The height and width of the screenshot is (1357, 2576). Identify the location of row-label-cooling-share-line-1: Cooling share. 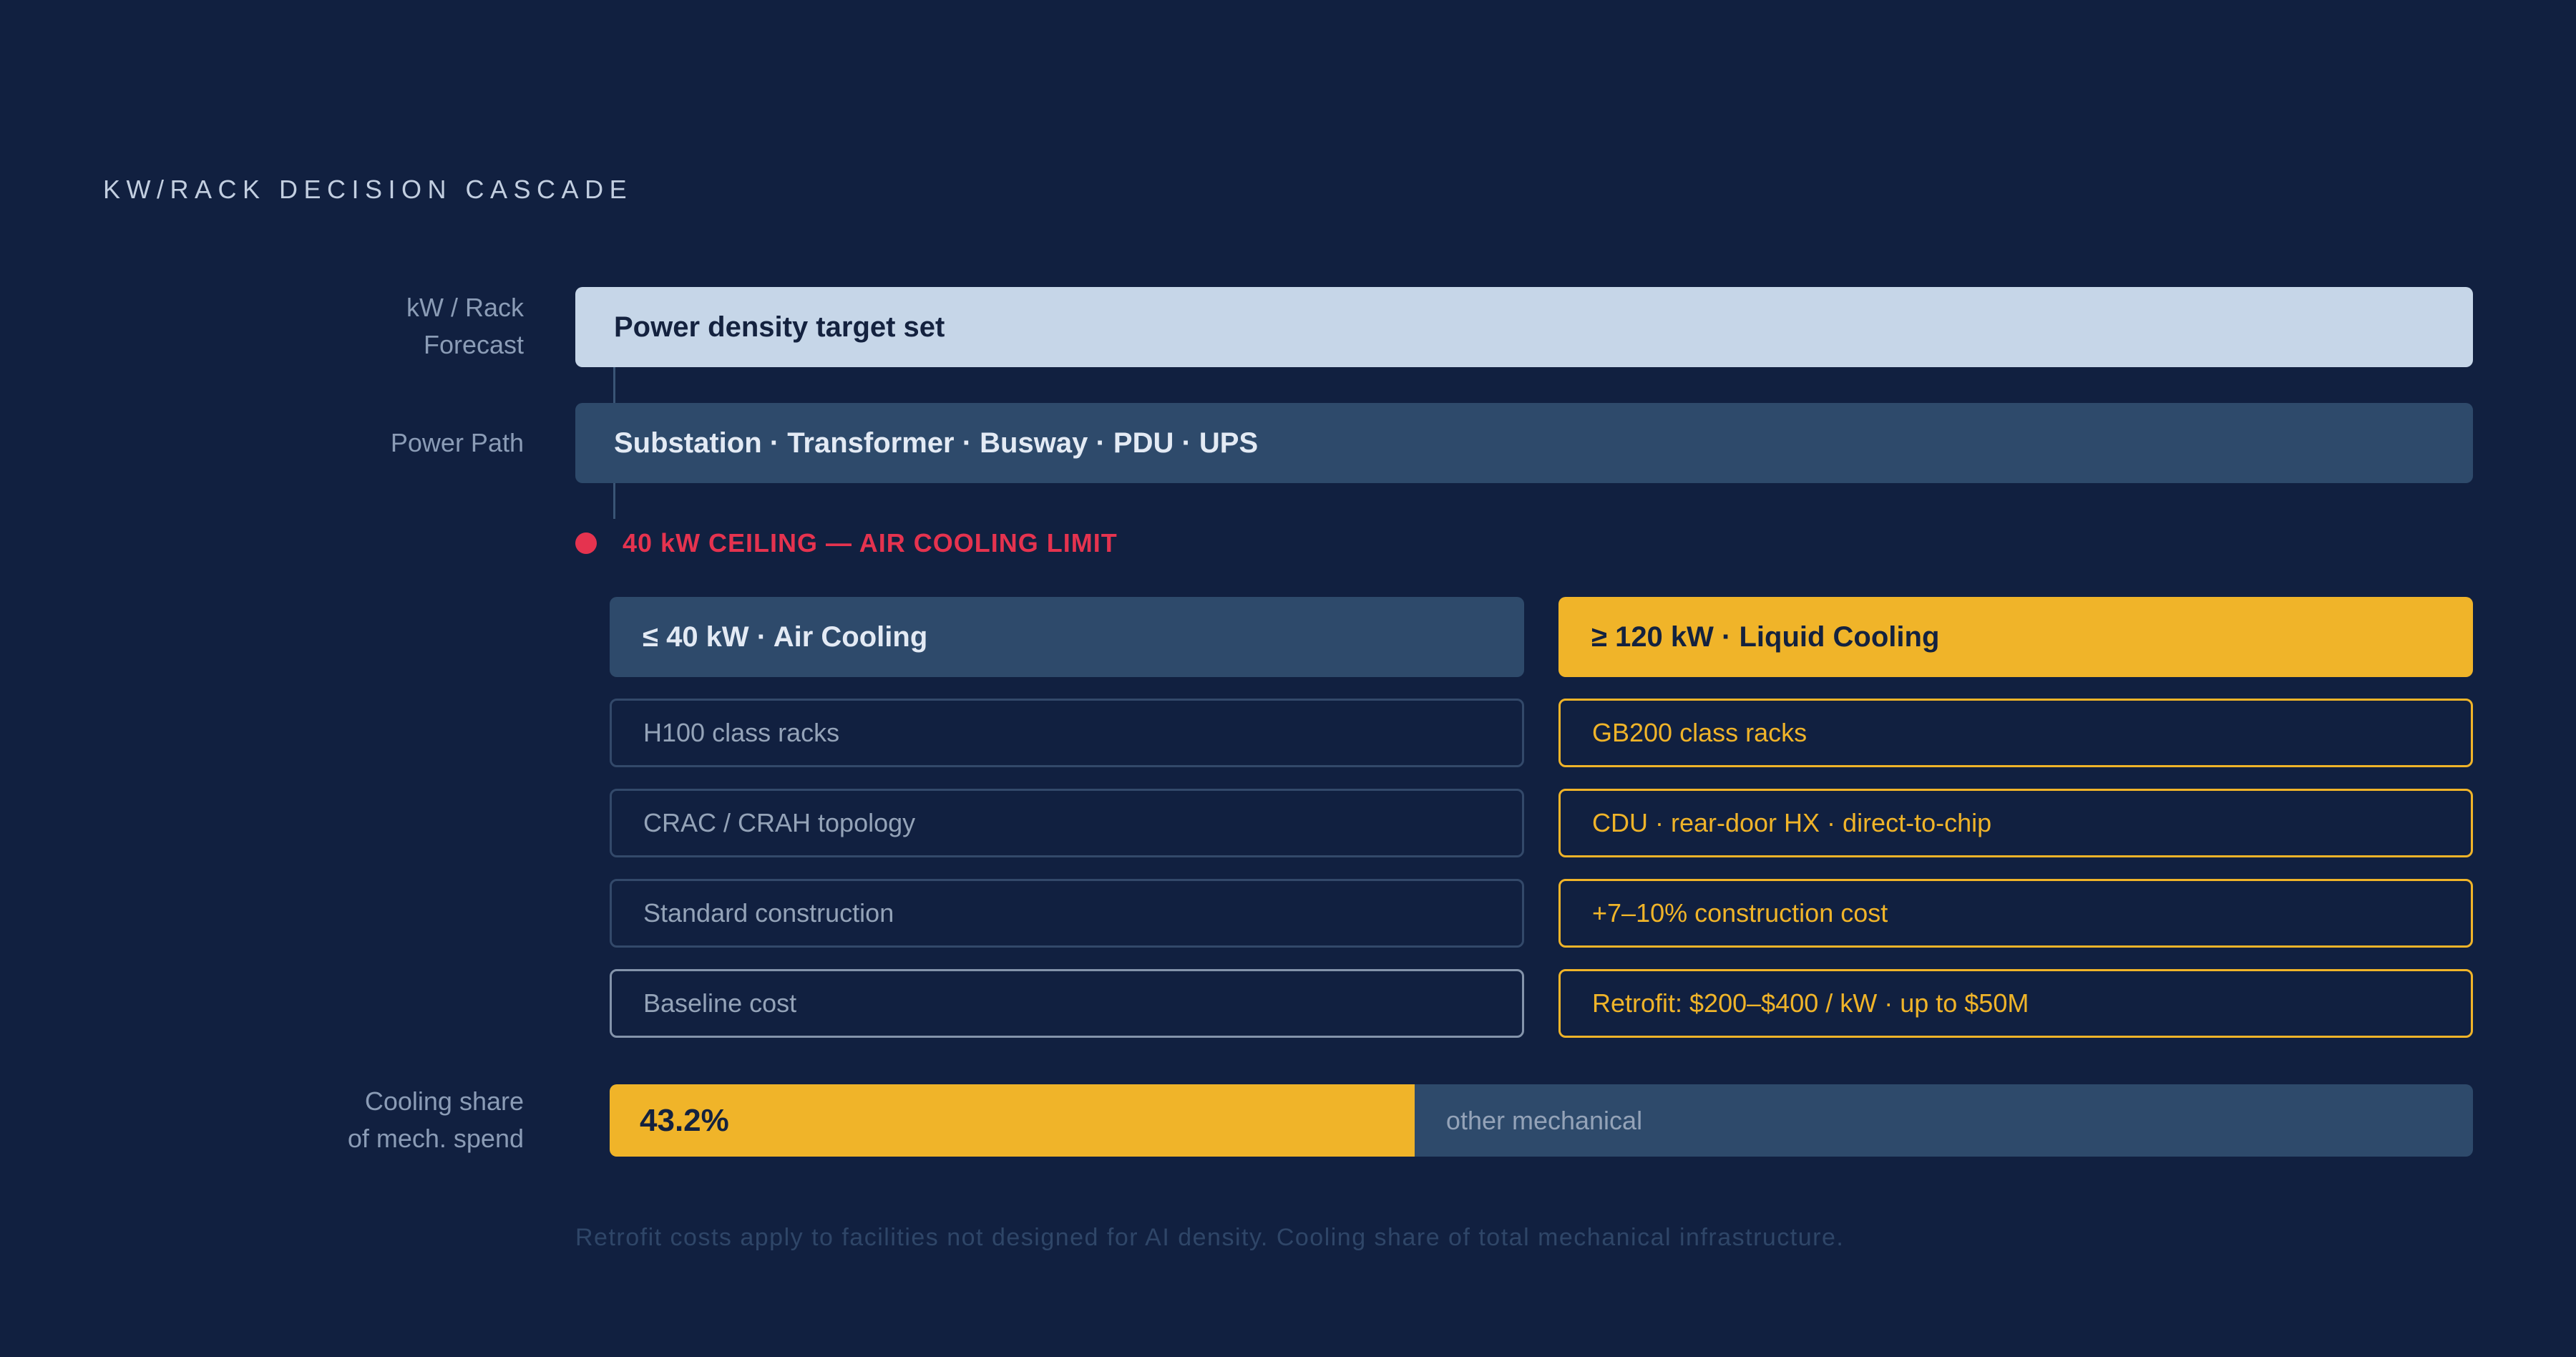
(444, 1101).